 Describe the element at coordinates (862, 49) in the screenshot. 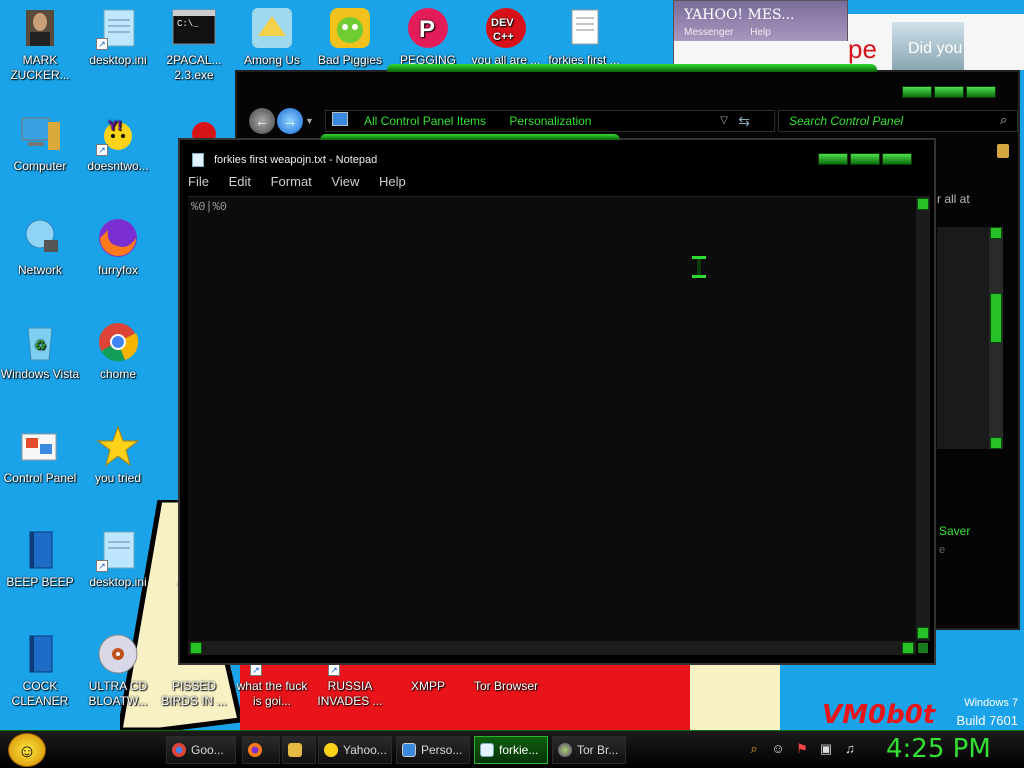

I see `yahoo-banner-text: pe` at that location.